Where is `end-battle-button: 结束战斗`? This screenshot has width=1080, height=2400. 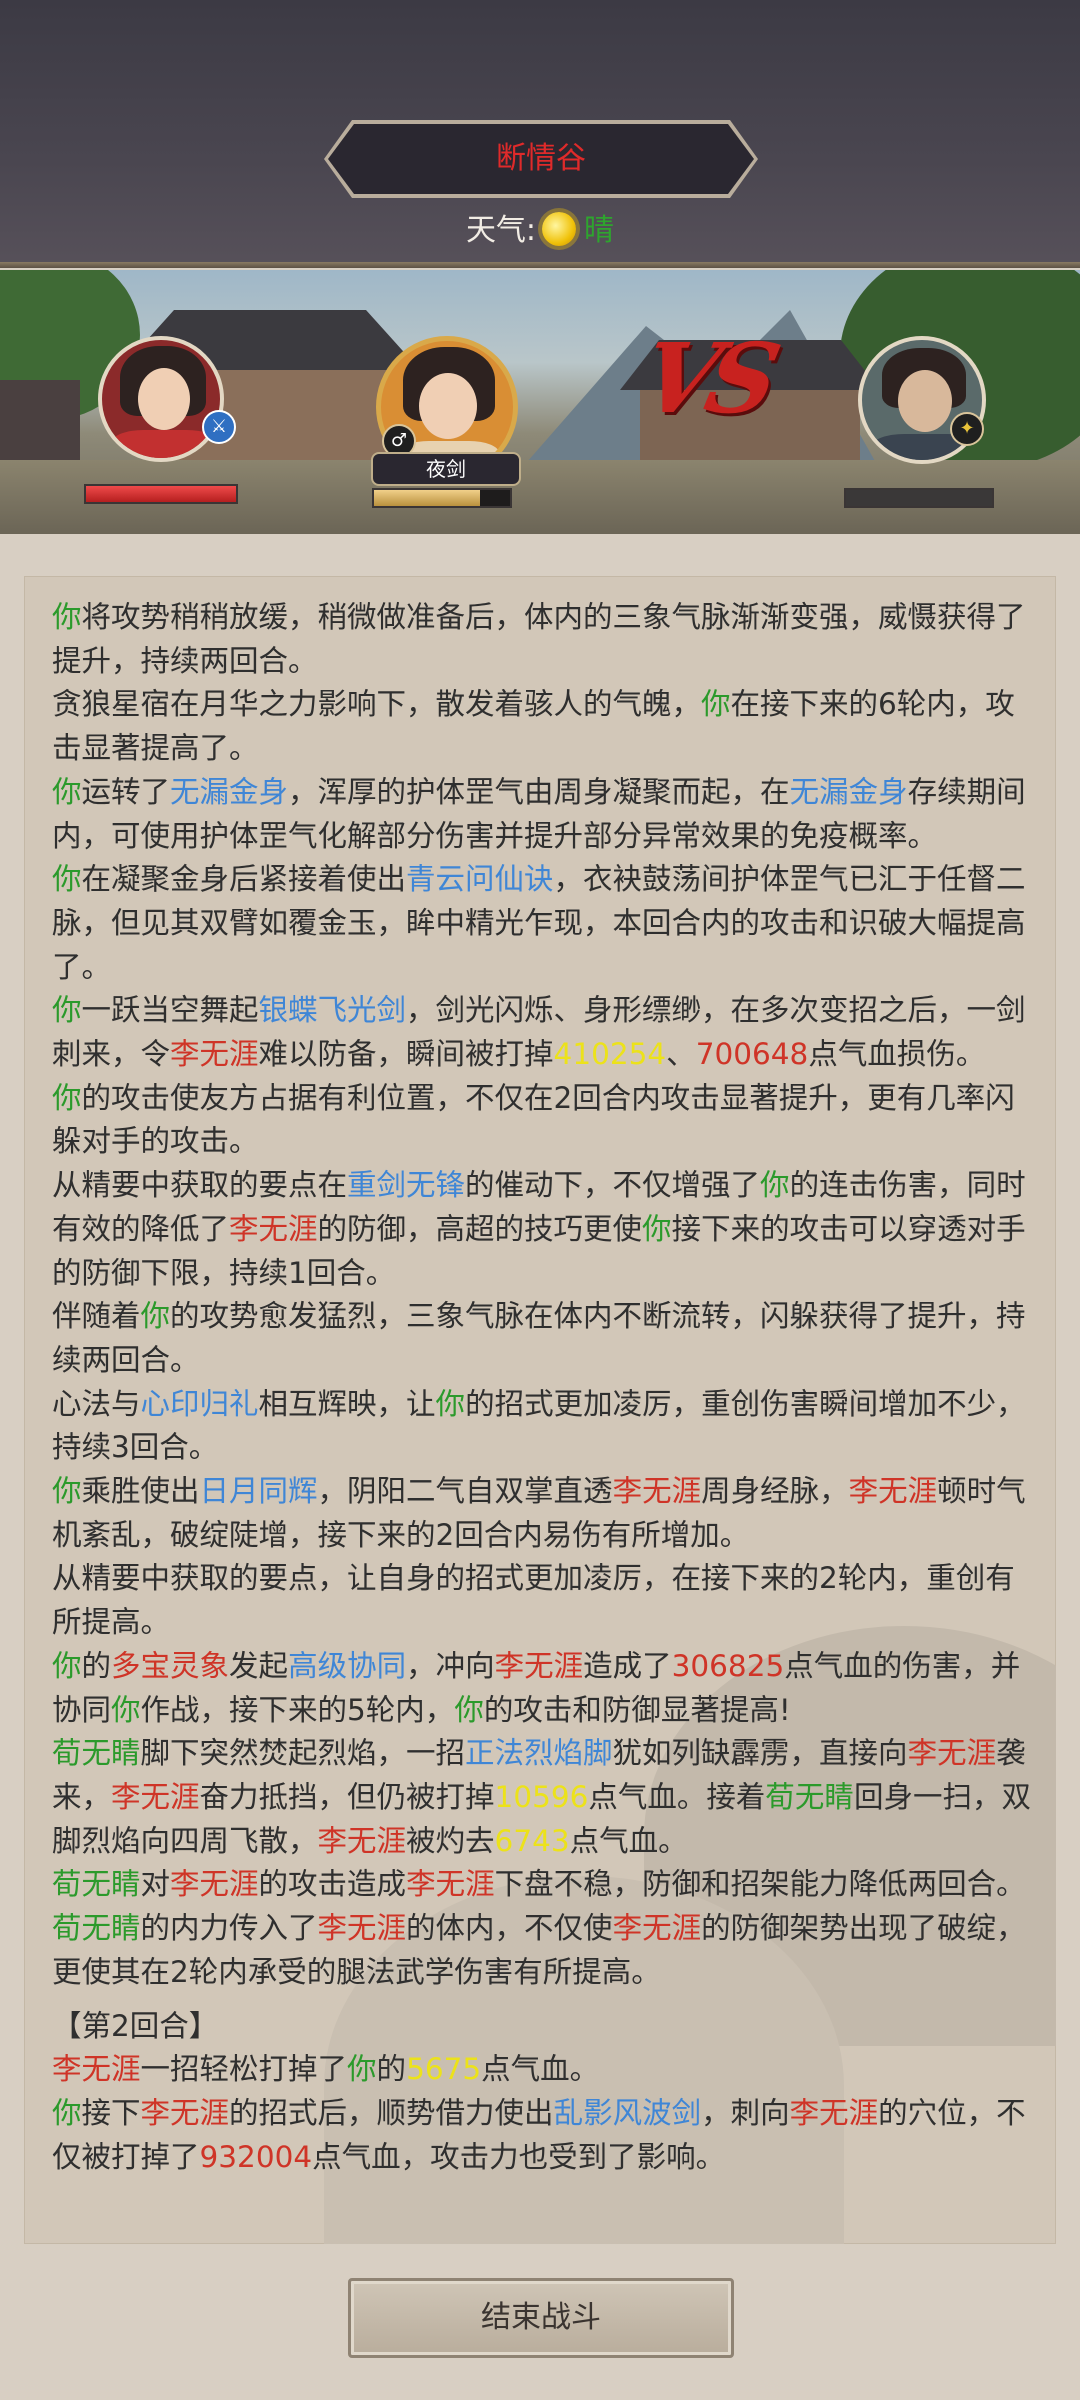 end-battle-button: 结束战斗 is located at coordinates (541, 2318).